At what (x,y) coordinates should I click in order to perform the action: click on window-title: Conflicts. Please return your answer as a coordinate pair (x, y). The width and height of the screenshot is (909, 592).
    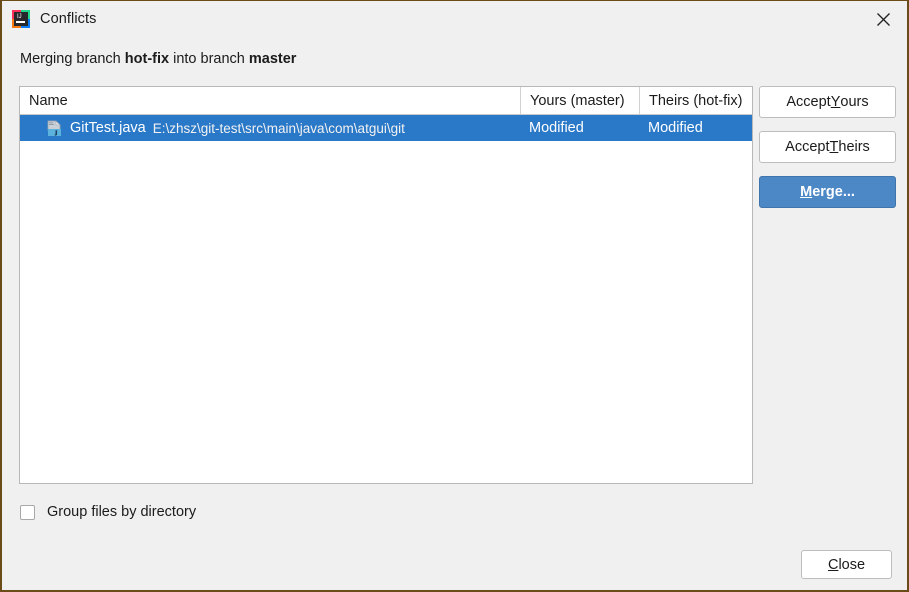
    Looking at the image, I should click on (68, 19).